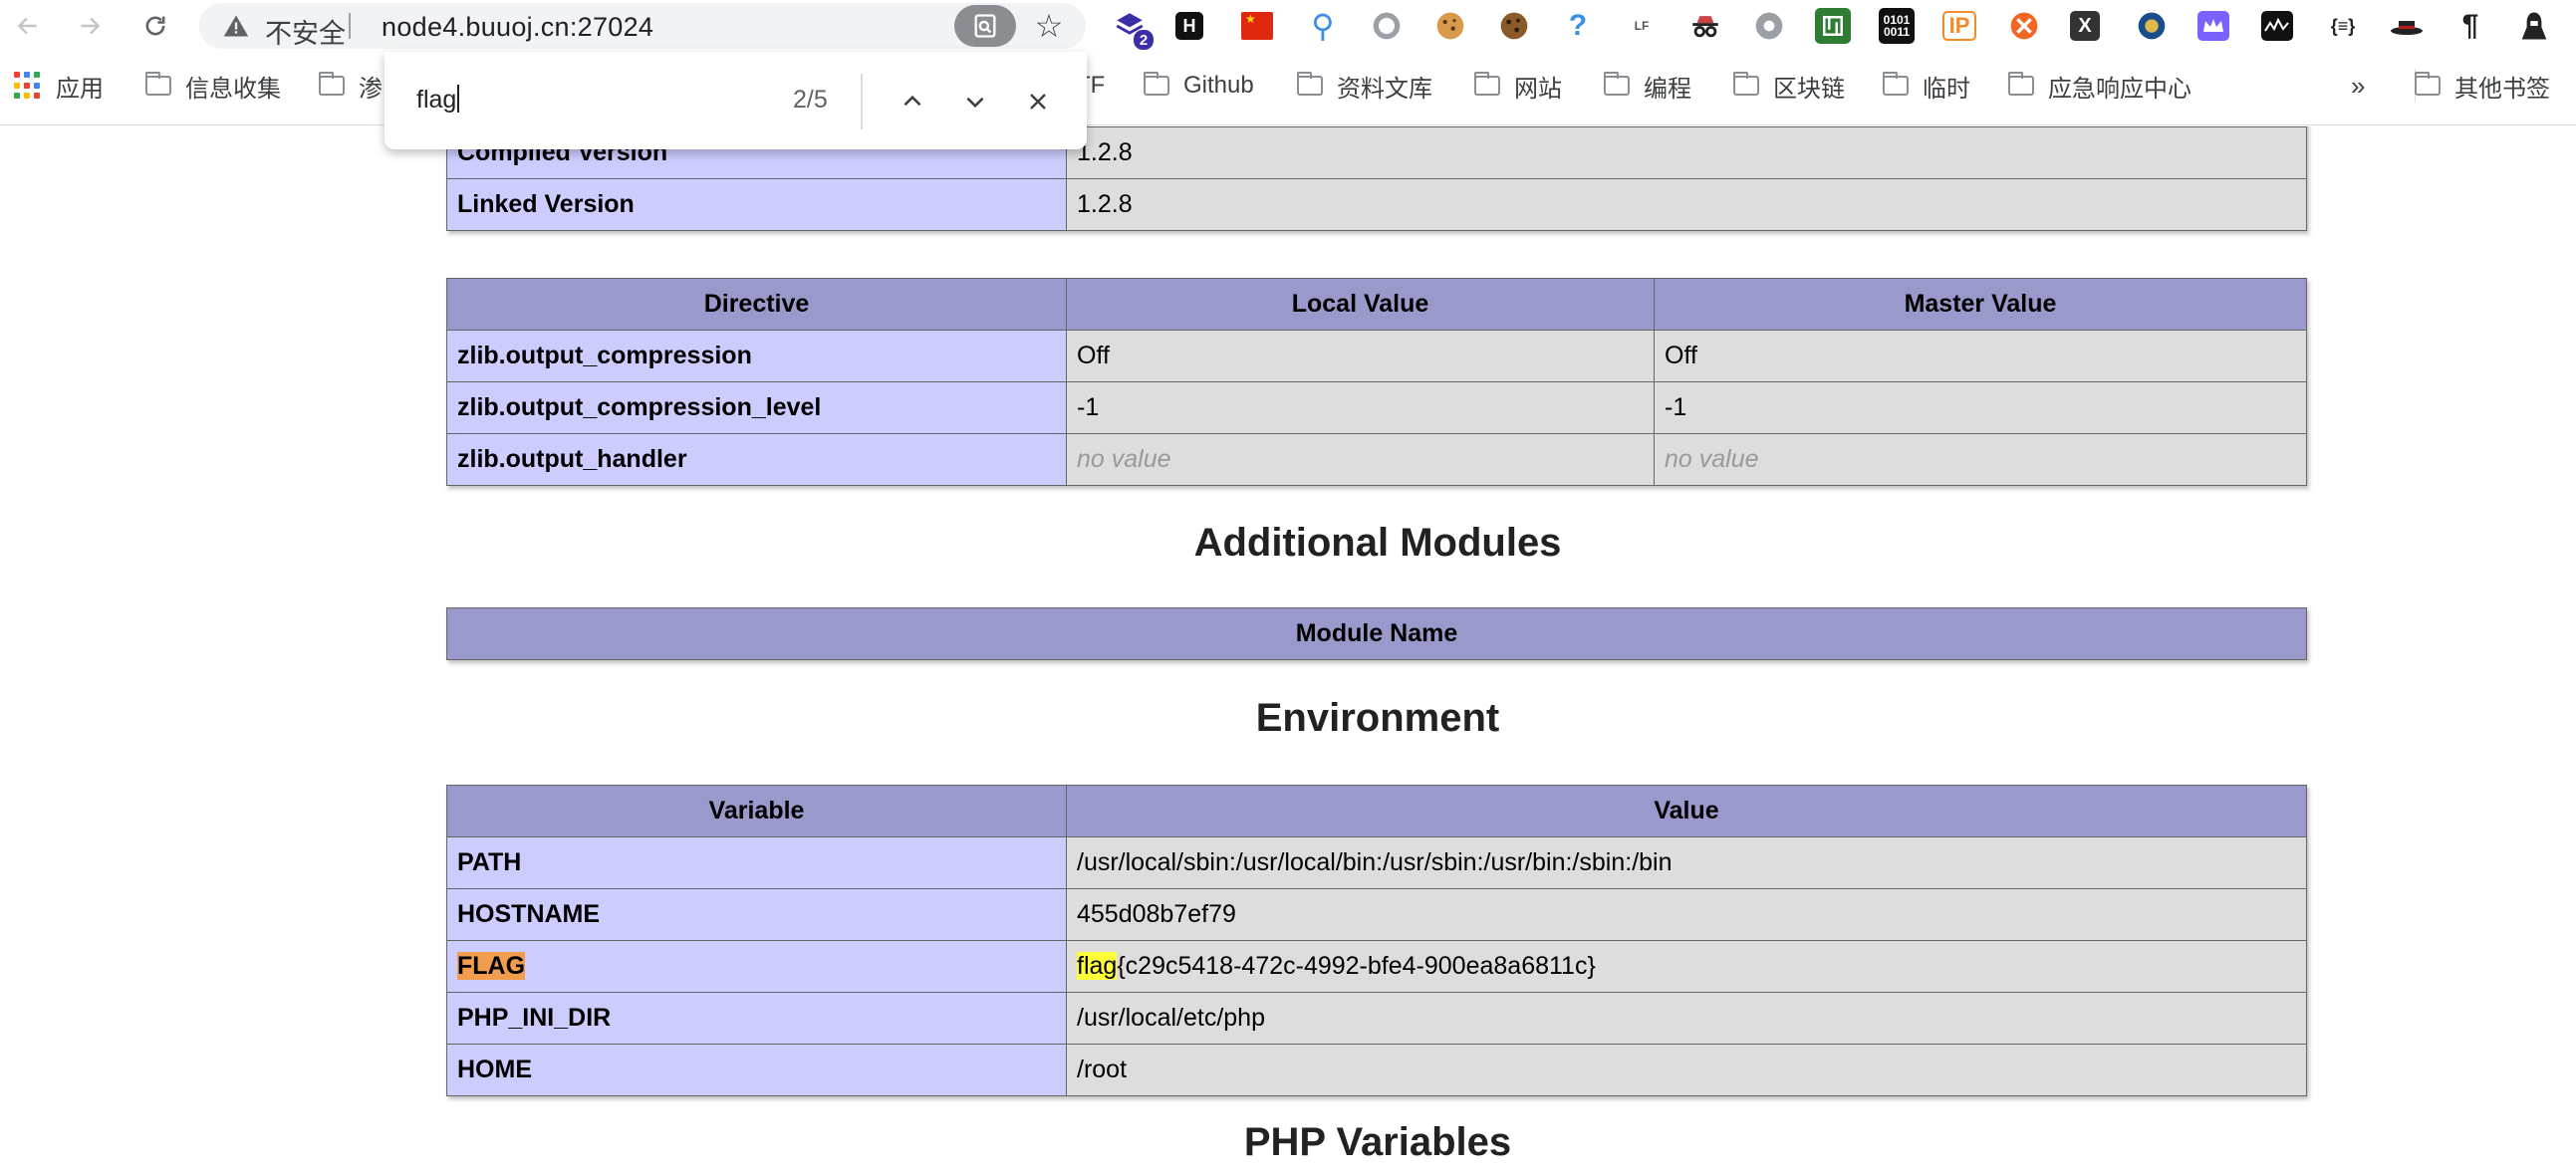  I want to click on table-row: HOSTNAME 455d08b7ef79, so click(1376, 914).